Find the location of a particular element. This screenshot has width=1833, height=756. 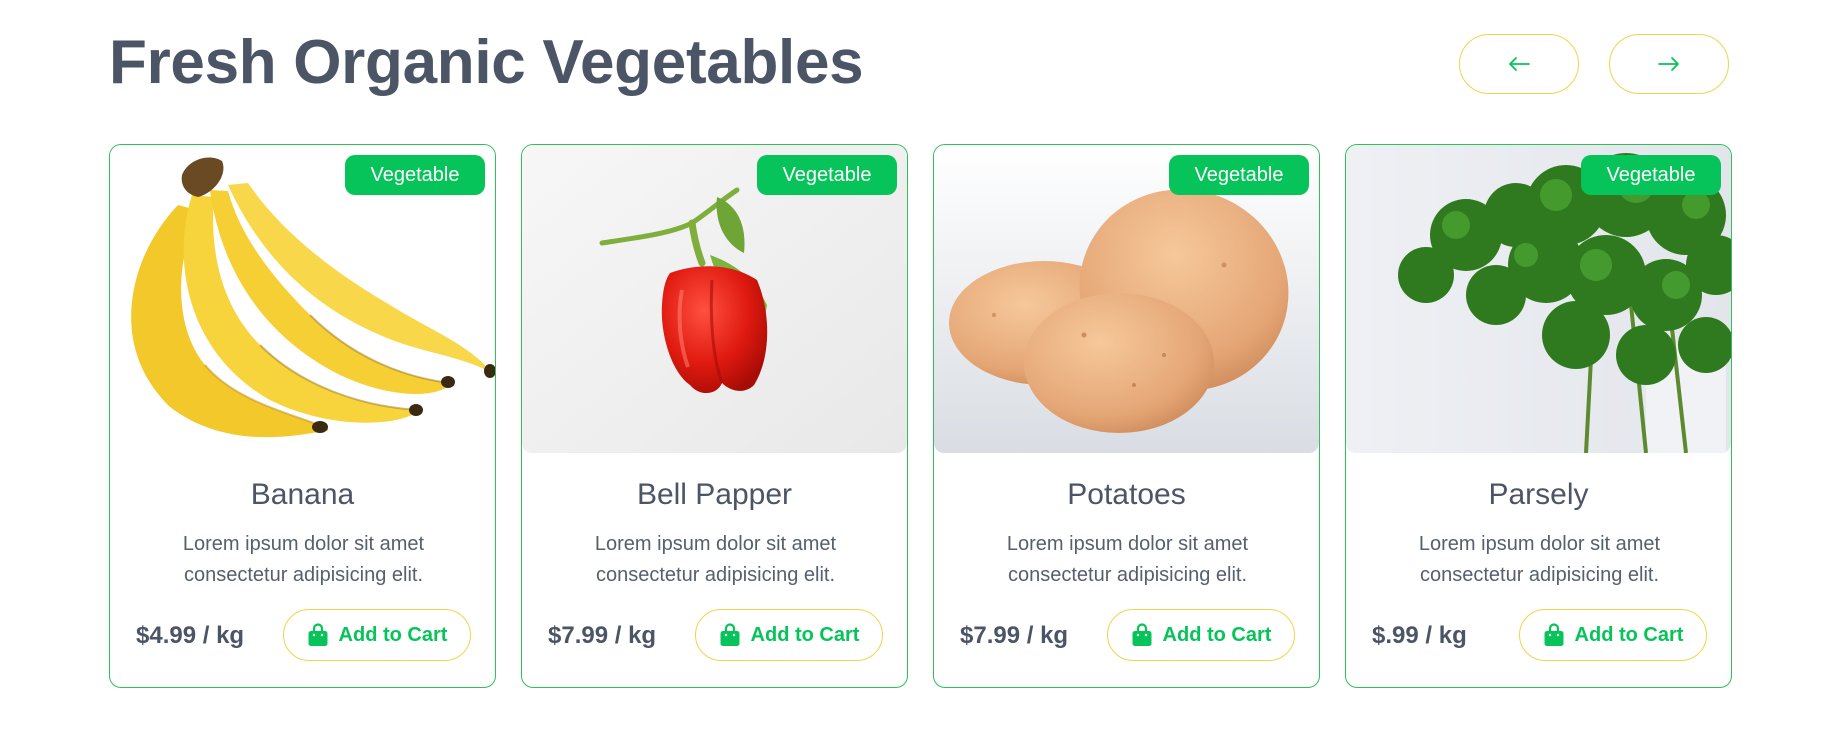

product-name: Potatoes is located at coordinates (1126, 494).